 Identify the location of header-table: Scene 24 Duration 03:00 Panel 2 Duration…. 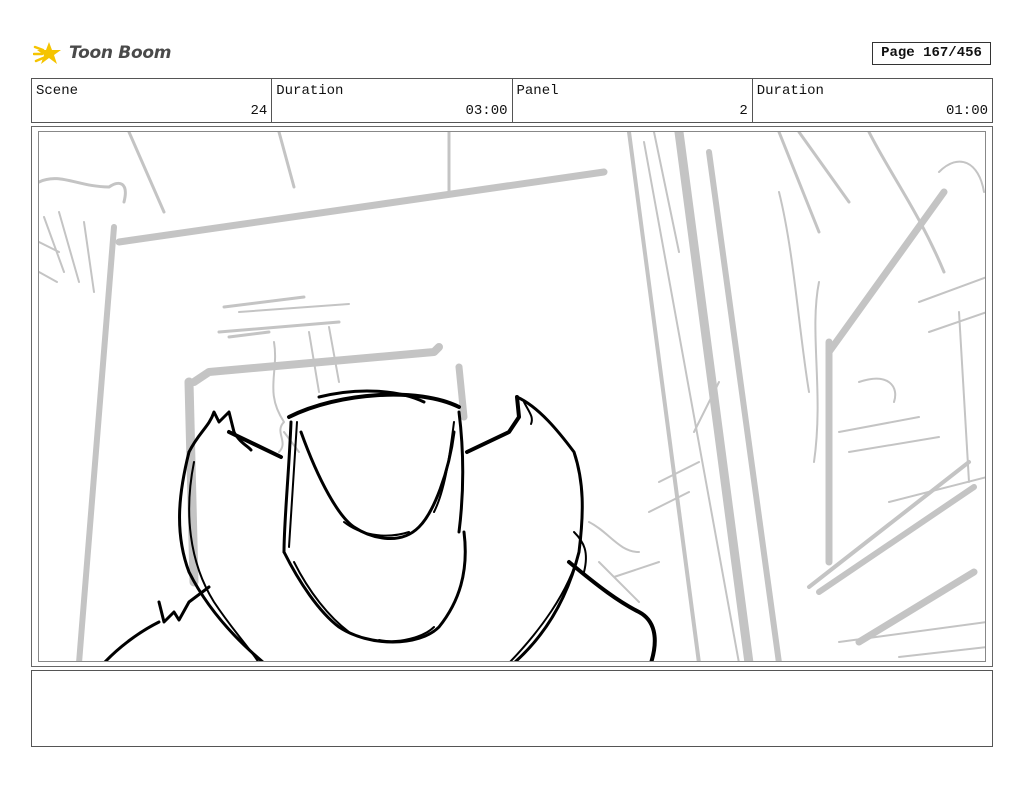
(512, 100).